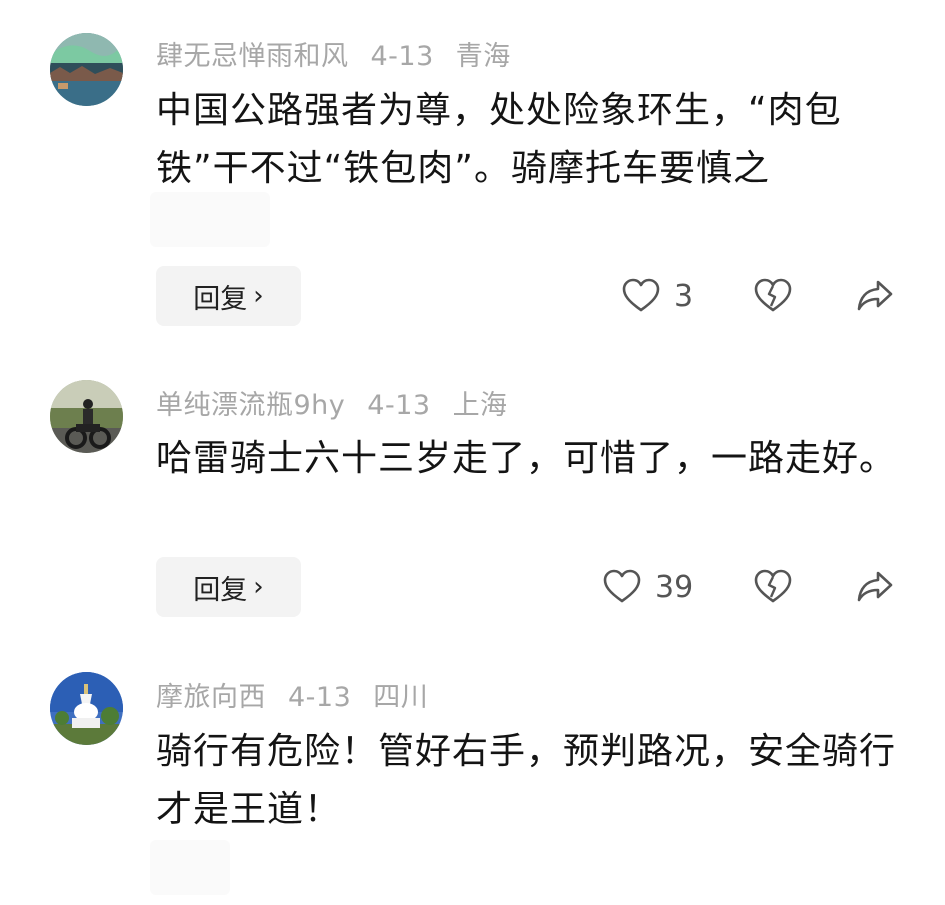 This screenshot has width=945, height=905. I want to click on white-stupa-icon, so click(86, 708).